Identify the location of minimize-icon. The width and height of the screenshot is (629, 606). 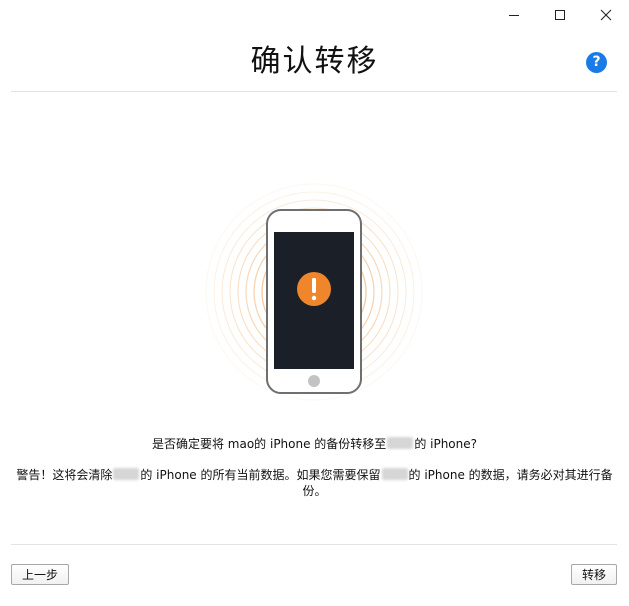
(514, 15).